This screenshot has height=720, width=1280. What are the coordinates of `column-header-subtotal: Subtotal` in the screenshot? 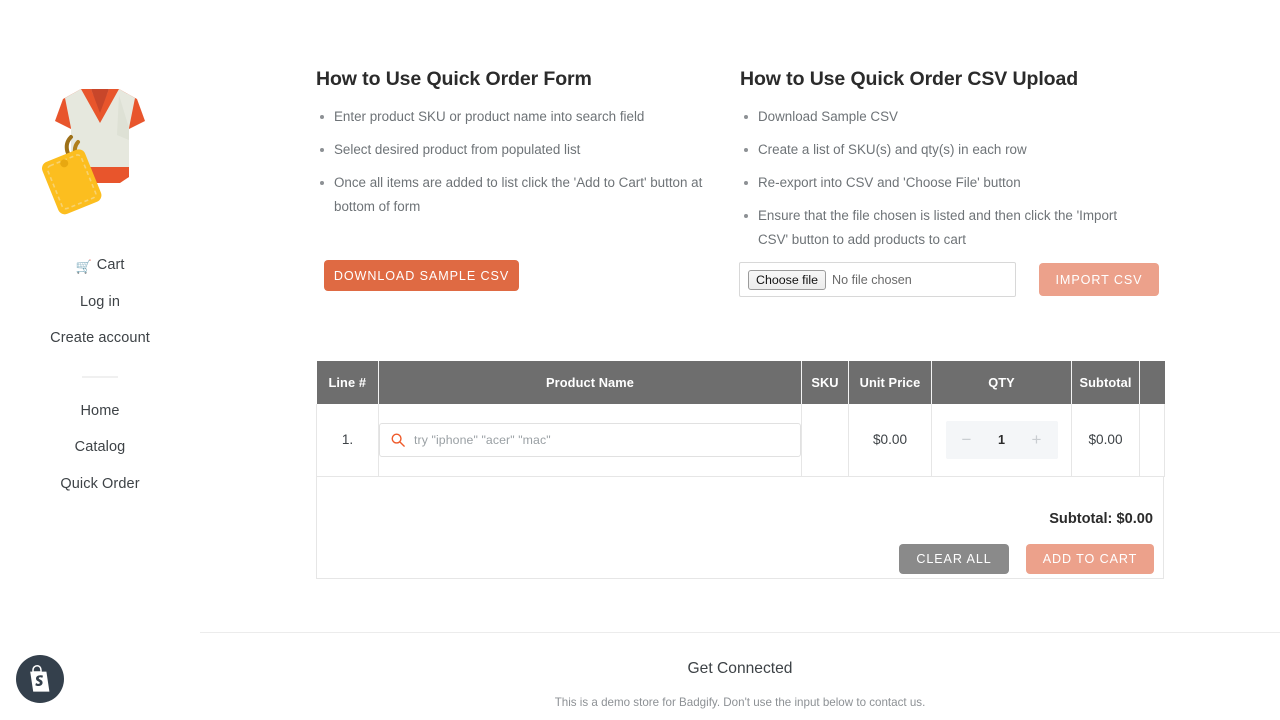 It's located at (1105, 382).